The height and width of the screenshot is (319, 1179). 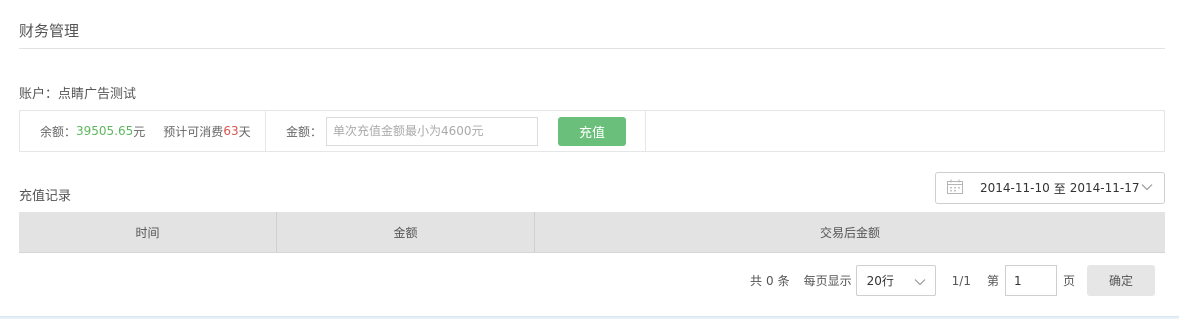 I want to click on goto-suffix: 页, so click(x=1068, y=281).